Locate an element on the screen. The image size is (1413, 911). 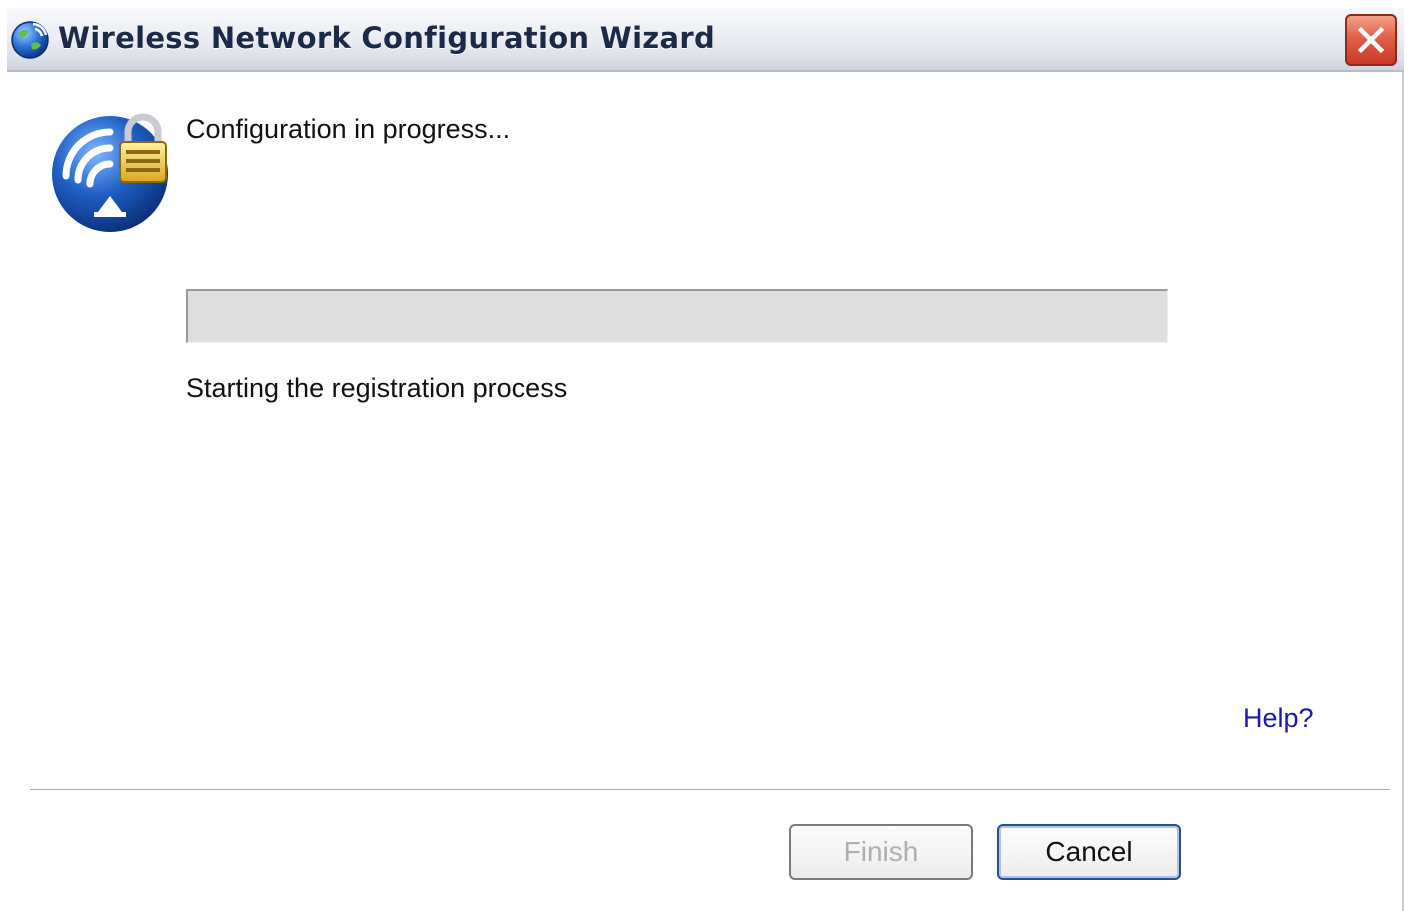
close-button is located at coordinates (1371, 40).